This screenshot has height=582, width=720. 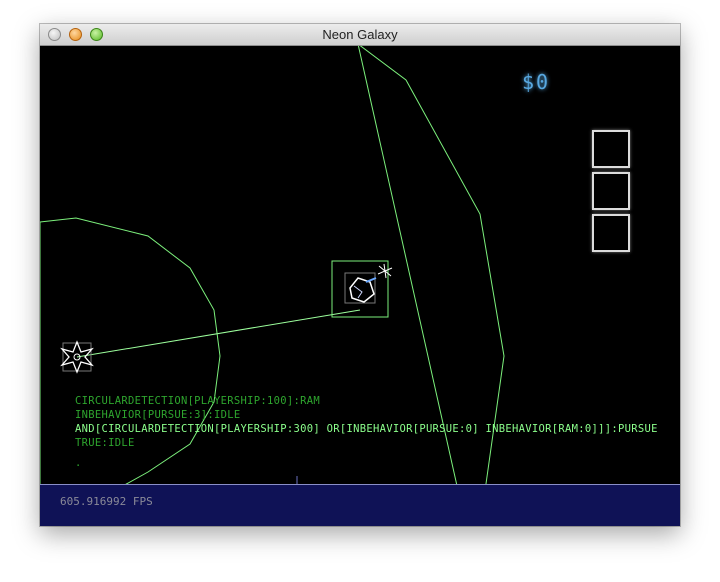 What do you see at coordinates (158, 415) in the screenshot?
I see `debug-line-2: INBEHAVIOR[PURSUE:3]:IDLE` at bounding box center [158, 415].